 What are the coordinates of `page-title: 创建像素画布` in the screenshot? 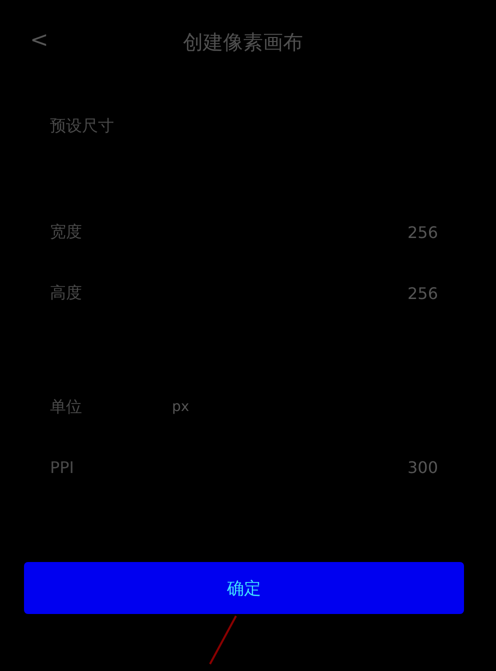 It's located at (243, 42).